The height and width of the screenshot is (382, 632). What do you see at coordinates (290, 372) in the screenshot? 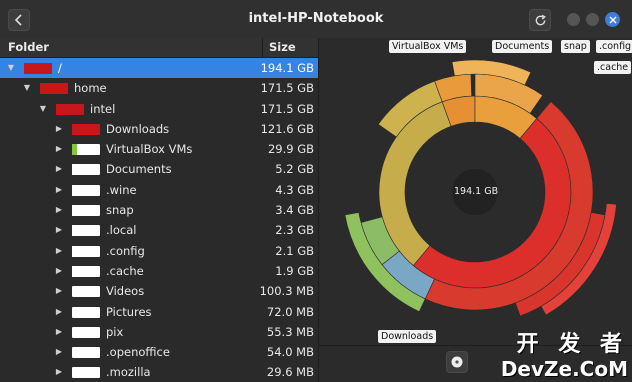
I see `folder-size: 29.6 MB` at bounding box center [290, 372].